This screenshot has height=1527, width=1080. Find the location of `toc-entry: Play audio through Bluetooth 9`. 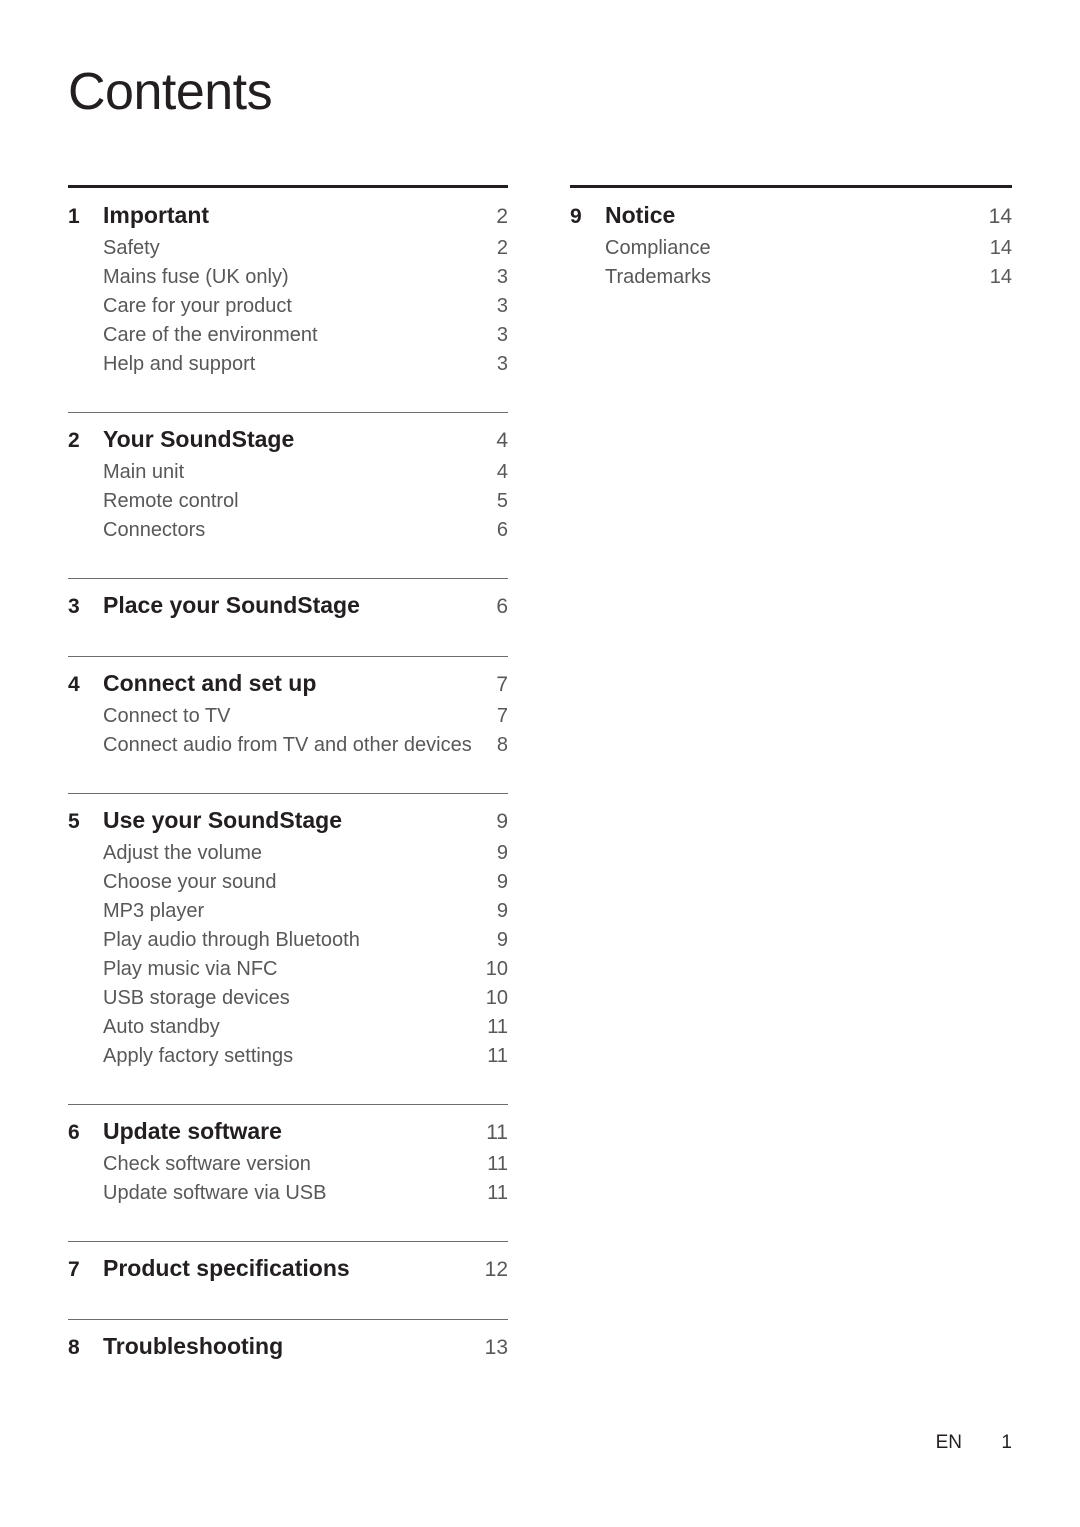

toc-entry: Play audio through Bluetooth 9 is located at coordinates (288, 940).